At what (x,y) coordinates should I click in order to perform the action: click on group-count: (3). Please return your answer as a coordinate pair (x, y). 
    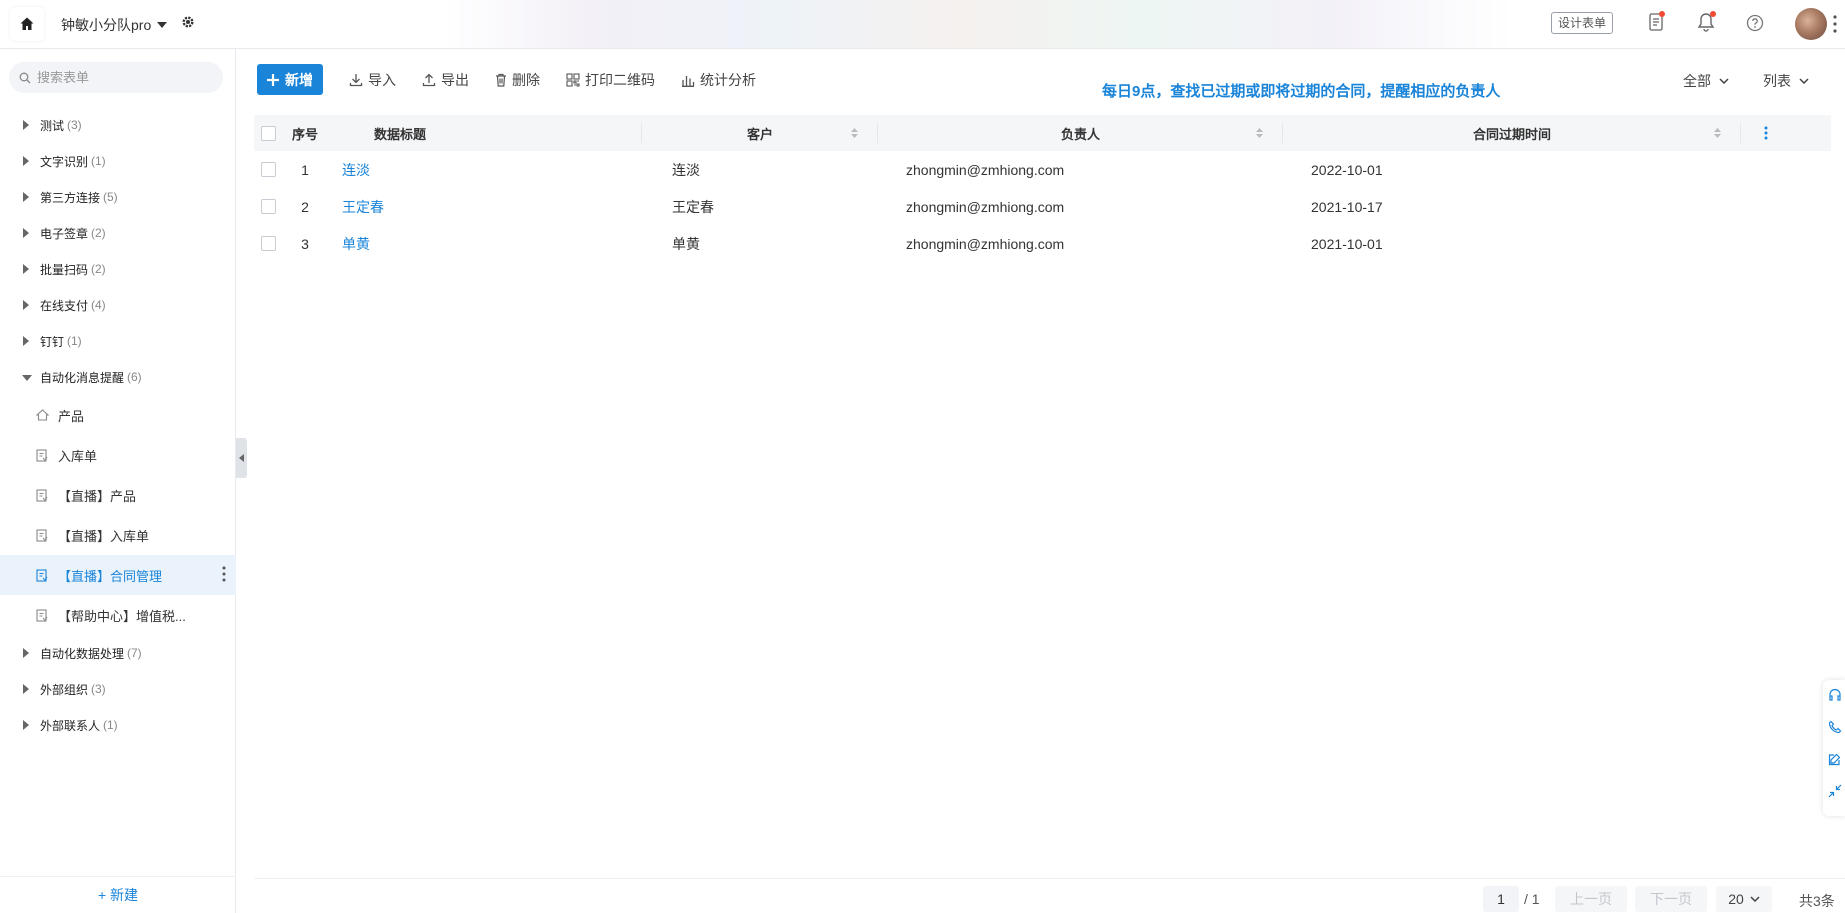
    Looking at the image, I should click on (74, 125).